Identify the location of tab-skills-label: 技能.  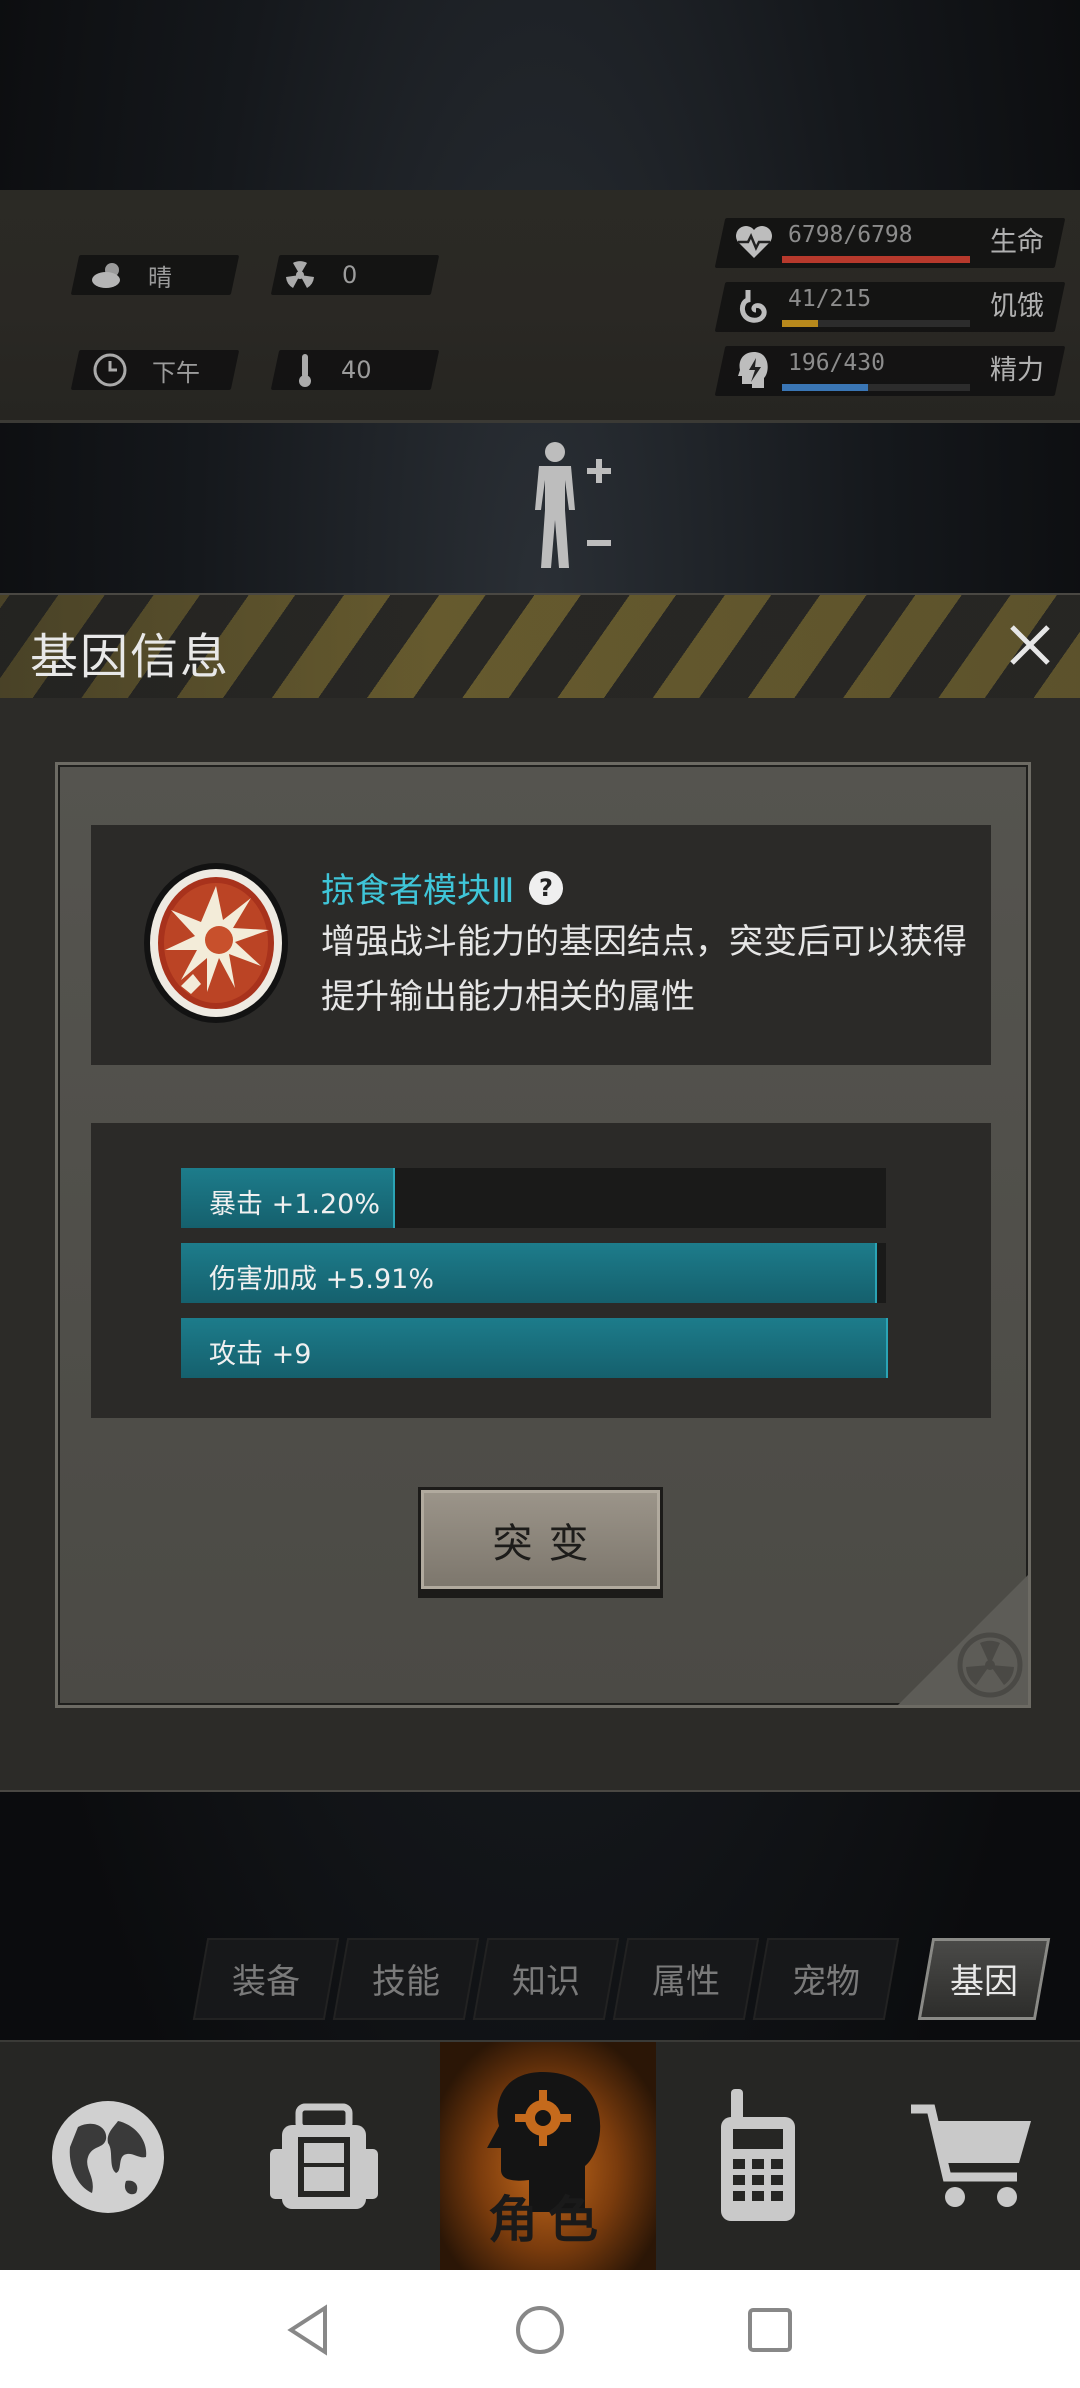
(406, 1982).